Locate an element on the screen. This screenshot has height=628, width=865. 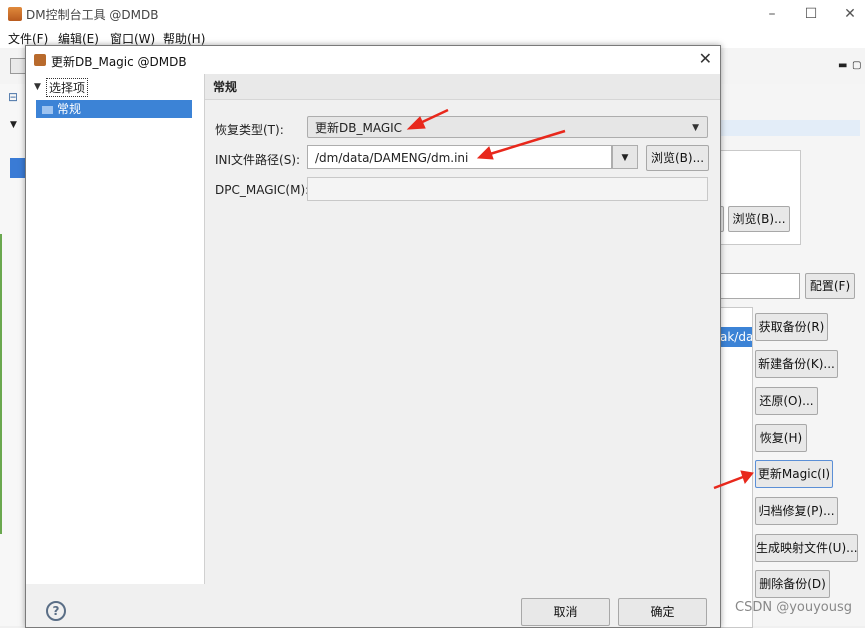
arrow-restore-type is located at coordinates (427, 119).